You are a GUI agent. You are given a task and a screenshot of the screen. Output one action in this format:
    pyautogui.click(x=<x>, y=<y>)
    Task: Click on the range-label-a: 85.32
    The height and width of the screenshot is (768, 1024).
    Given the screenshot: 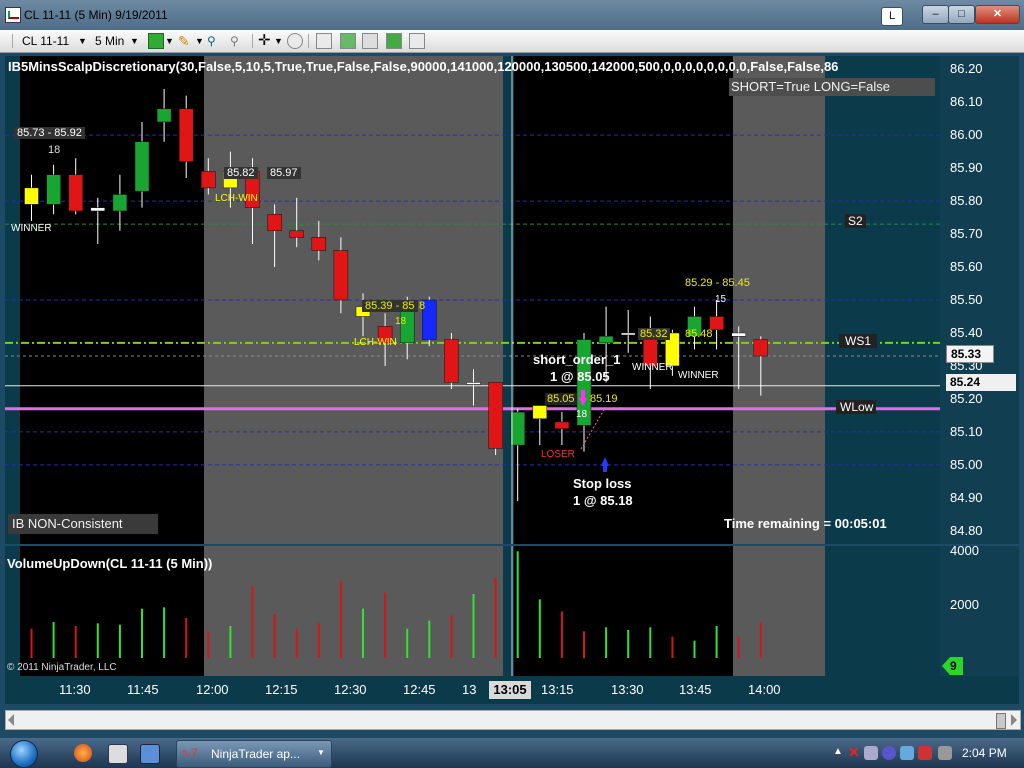 What is the action you would take?
    pyautogui.click(x=654, y=334)
    